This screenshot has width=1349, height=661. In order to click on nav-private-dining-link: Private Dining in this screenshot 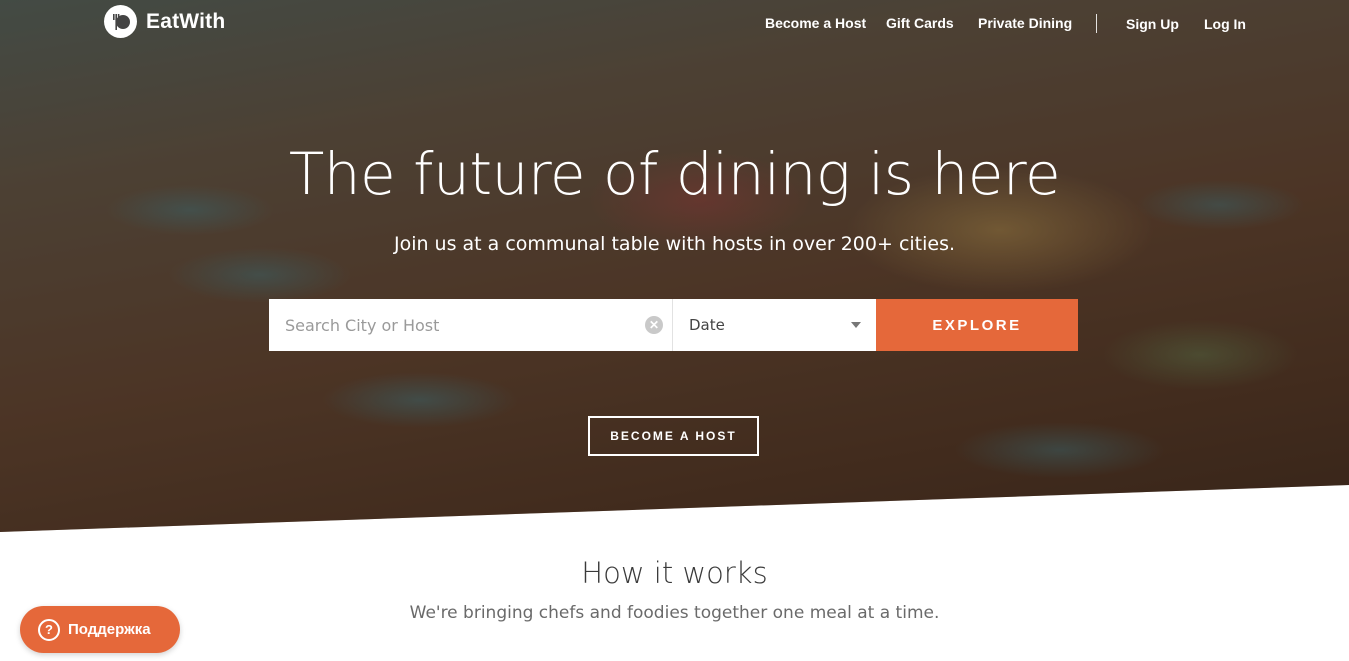, I will do `click(1025, 23)`.